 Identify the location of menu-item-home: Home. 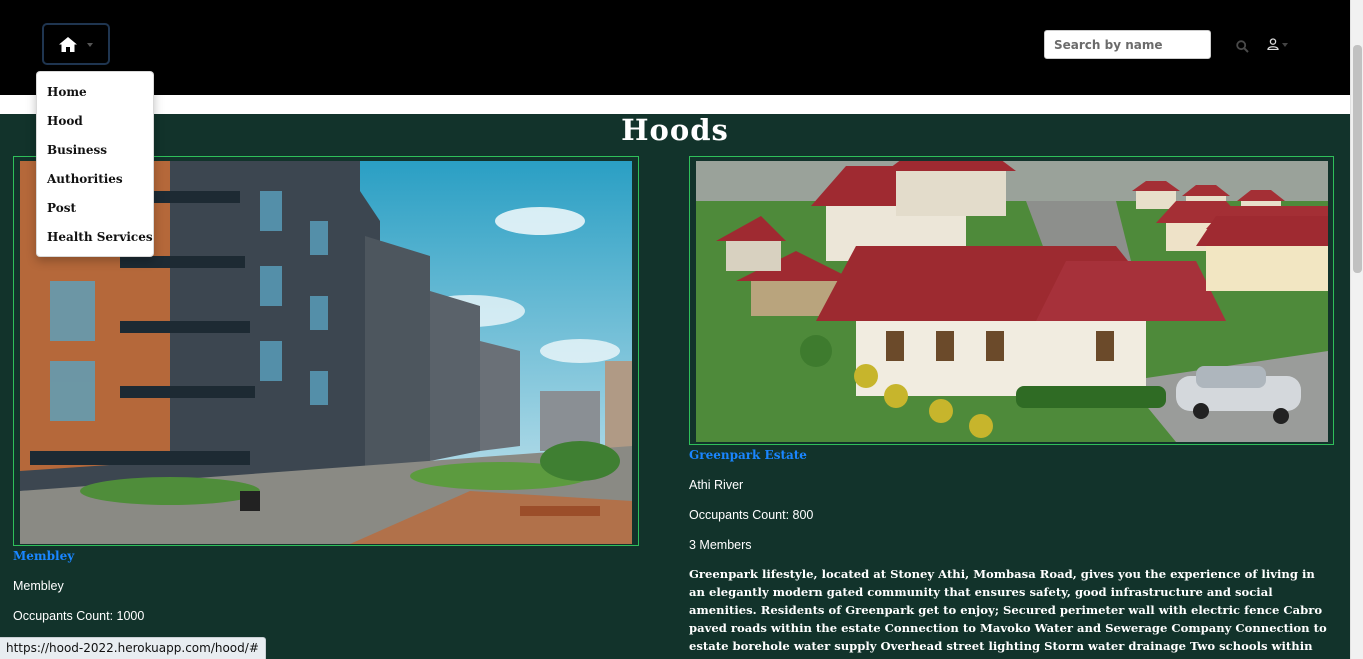
(95, 92).